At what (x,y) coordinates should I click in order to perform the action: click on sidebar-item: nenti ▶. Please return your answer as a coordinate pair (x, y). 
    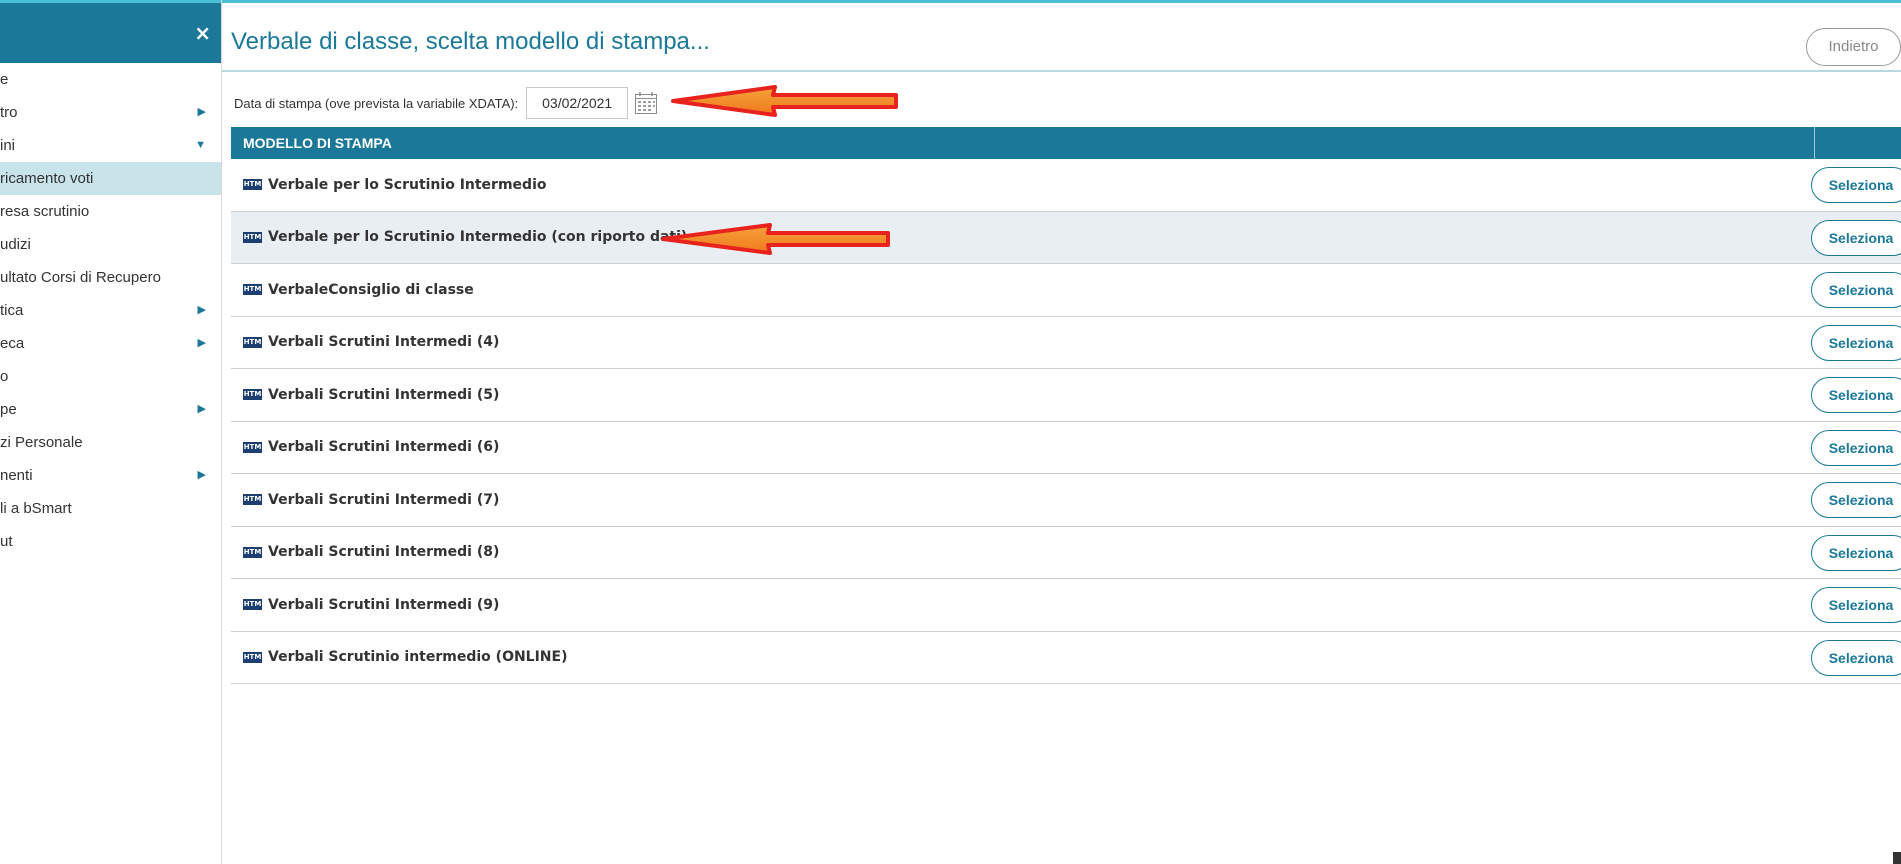
    Looking at the image, I should click on (110, 475).